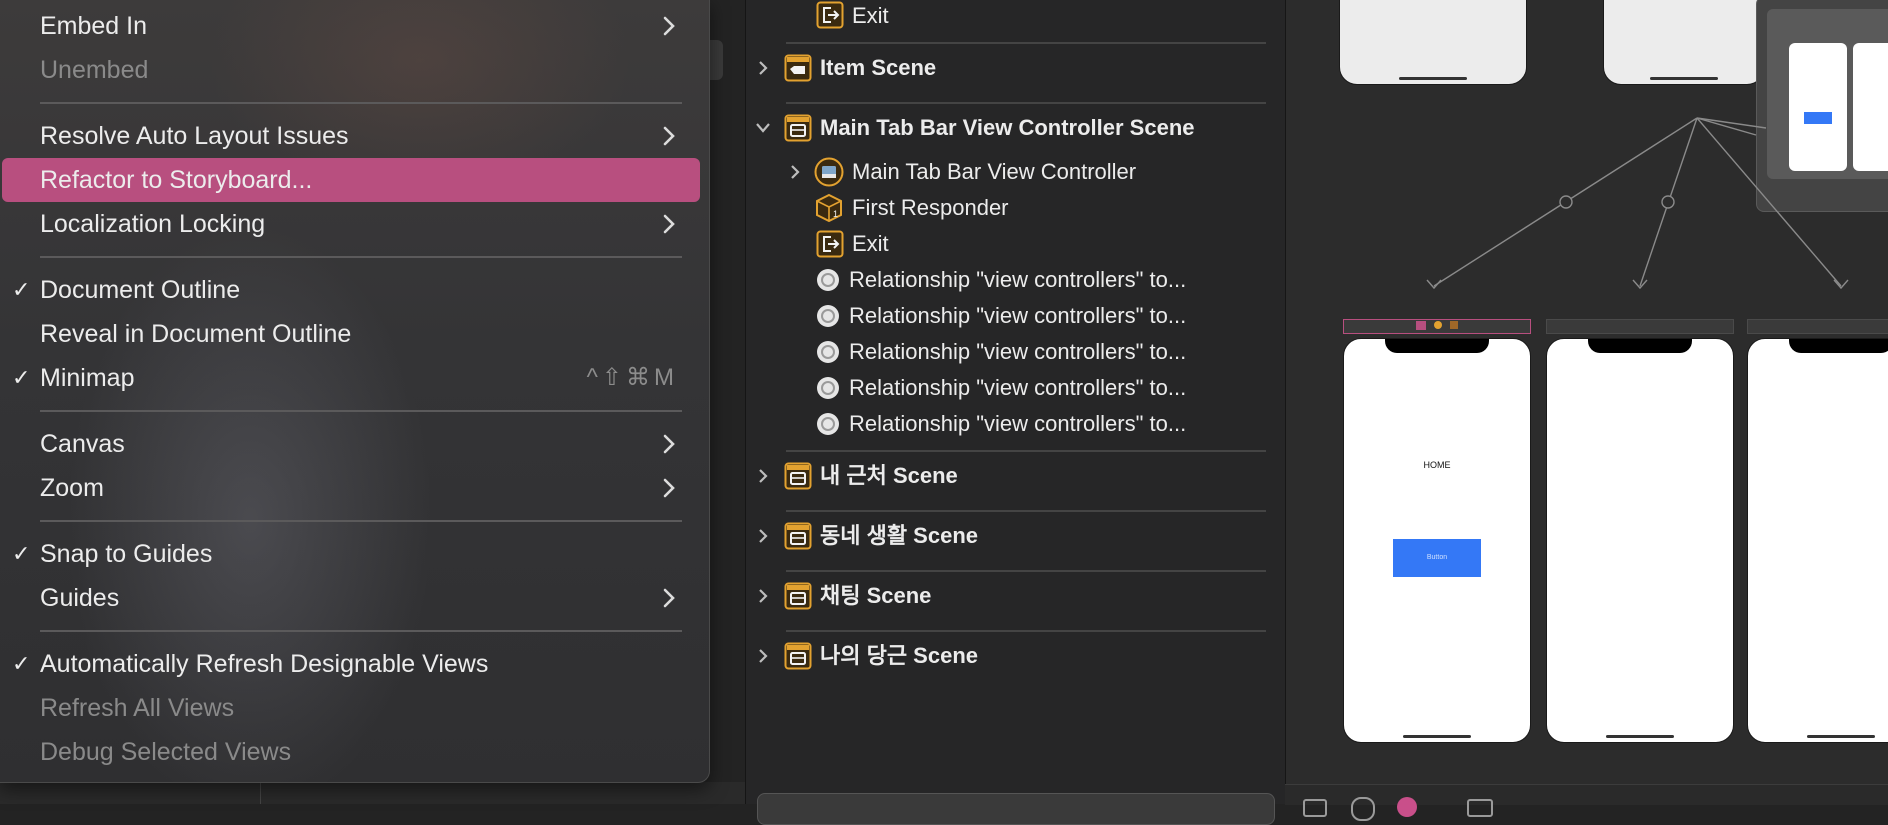  What do you see at coordinates (1586, 802) in the screenshot?
I see `canvas-bottom-toolbar` at bounding box center [1586, 802].